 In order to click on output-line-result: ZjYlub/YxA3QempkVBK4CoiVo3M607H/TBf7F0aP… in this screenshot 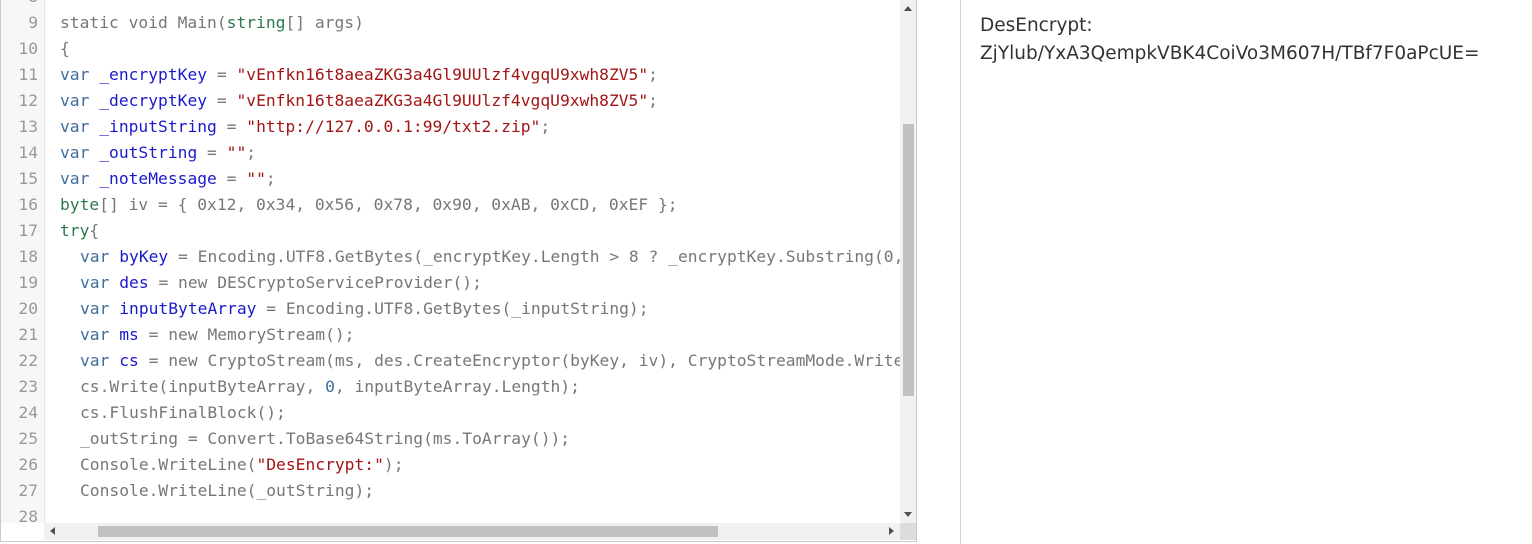, I will do `click(1230, 53)`.